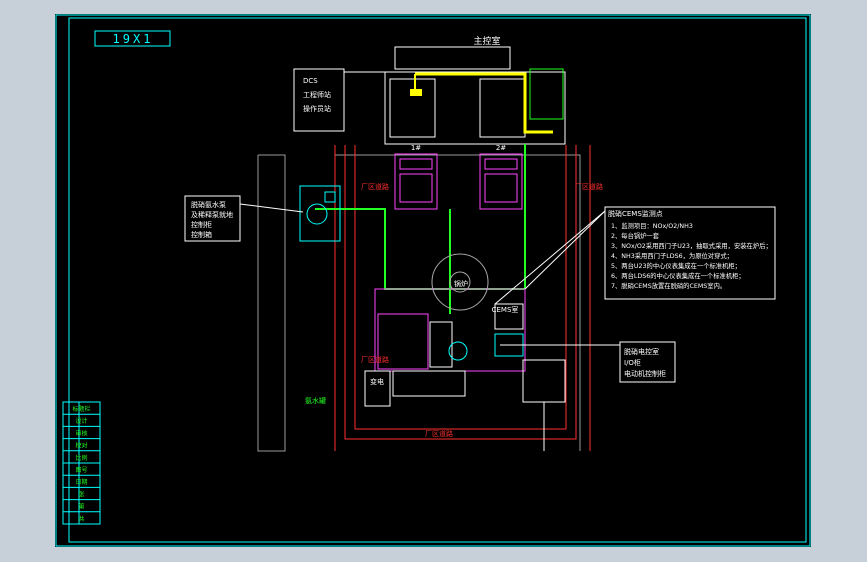 The image size is (867, 562). I want to click on cems-note-item: 5、两台U23的中心仪表集成在一个标准机柜；, so click(676, 265).